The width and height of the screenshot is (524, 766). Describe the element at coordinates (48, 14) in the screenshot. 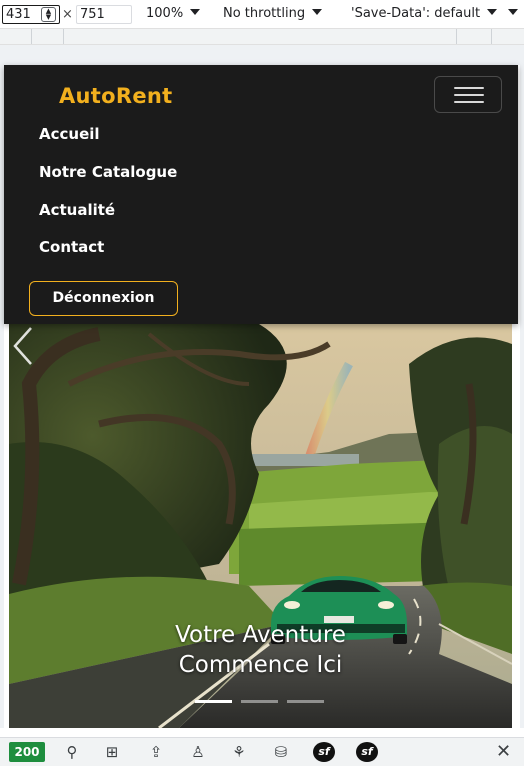

I see `width-spinner-icon: ▲ ▼` at that location.